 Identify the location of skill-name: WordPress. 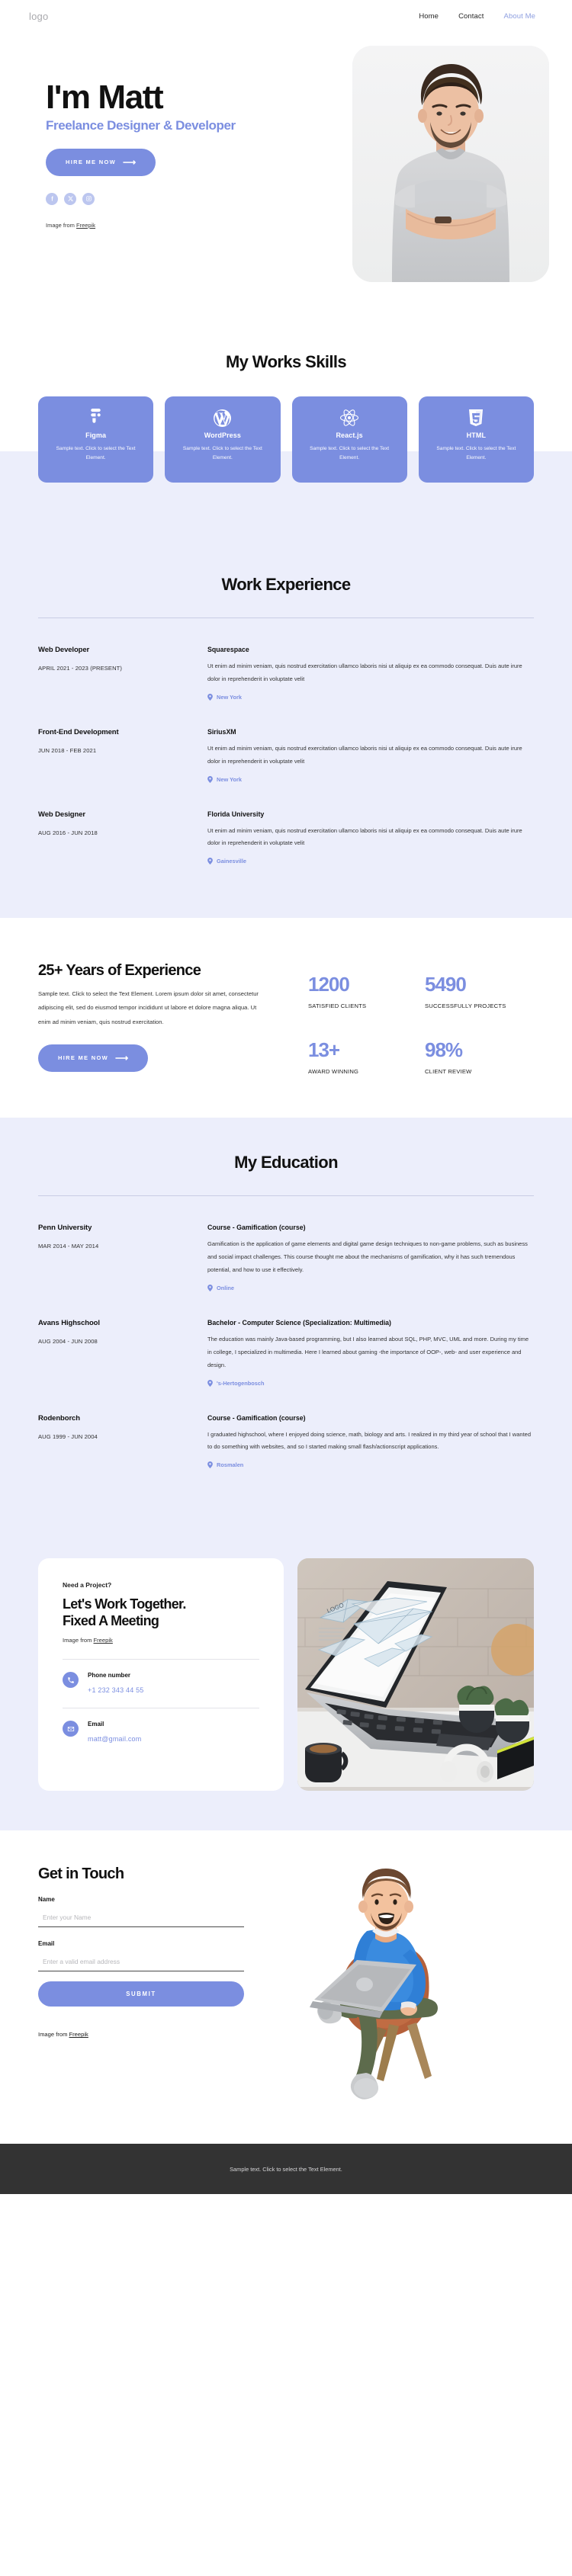
(223, 435).